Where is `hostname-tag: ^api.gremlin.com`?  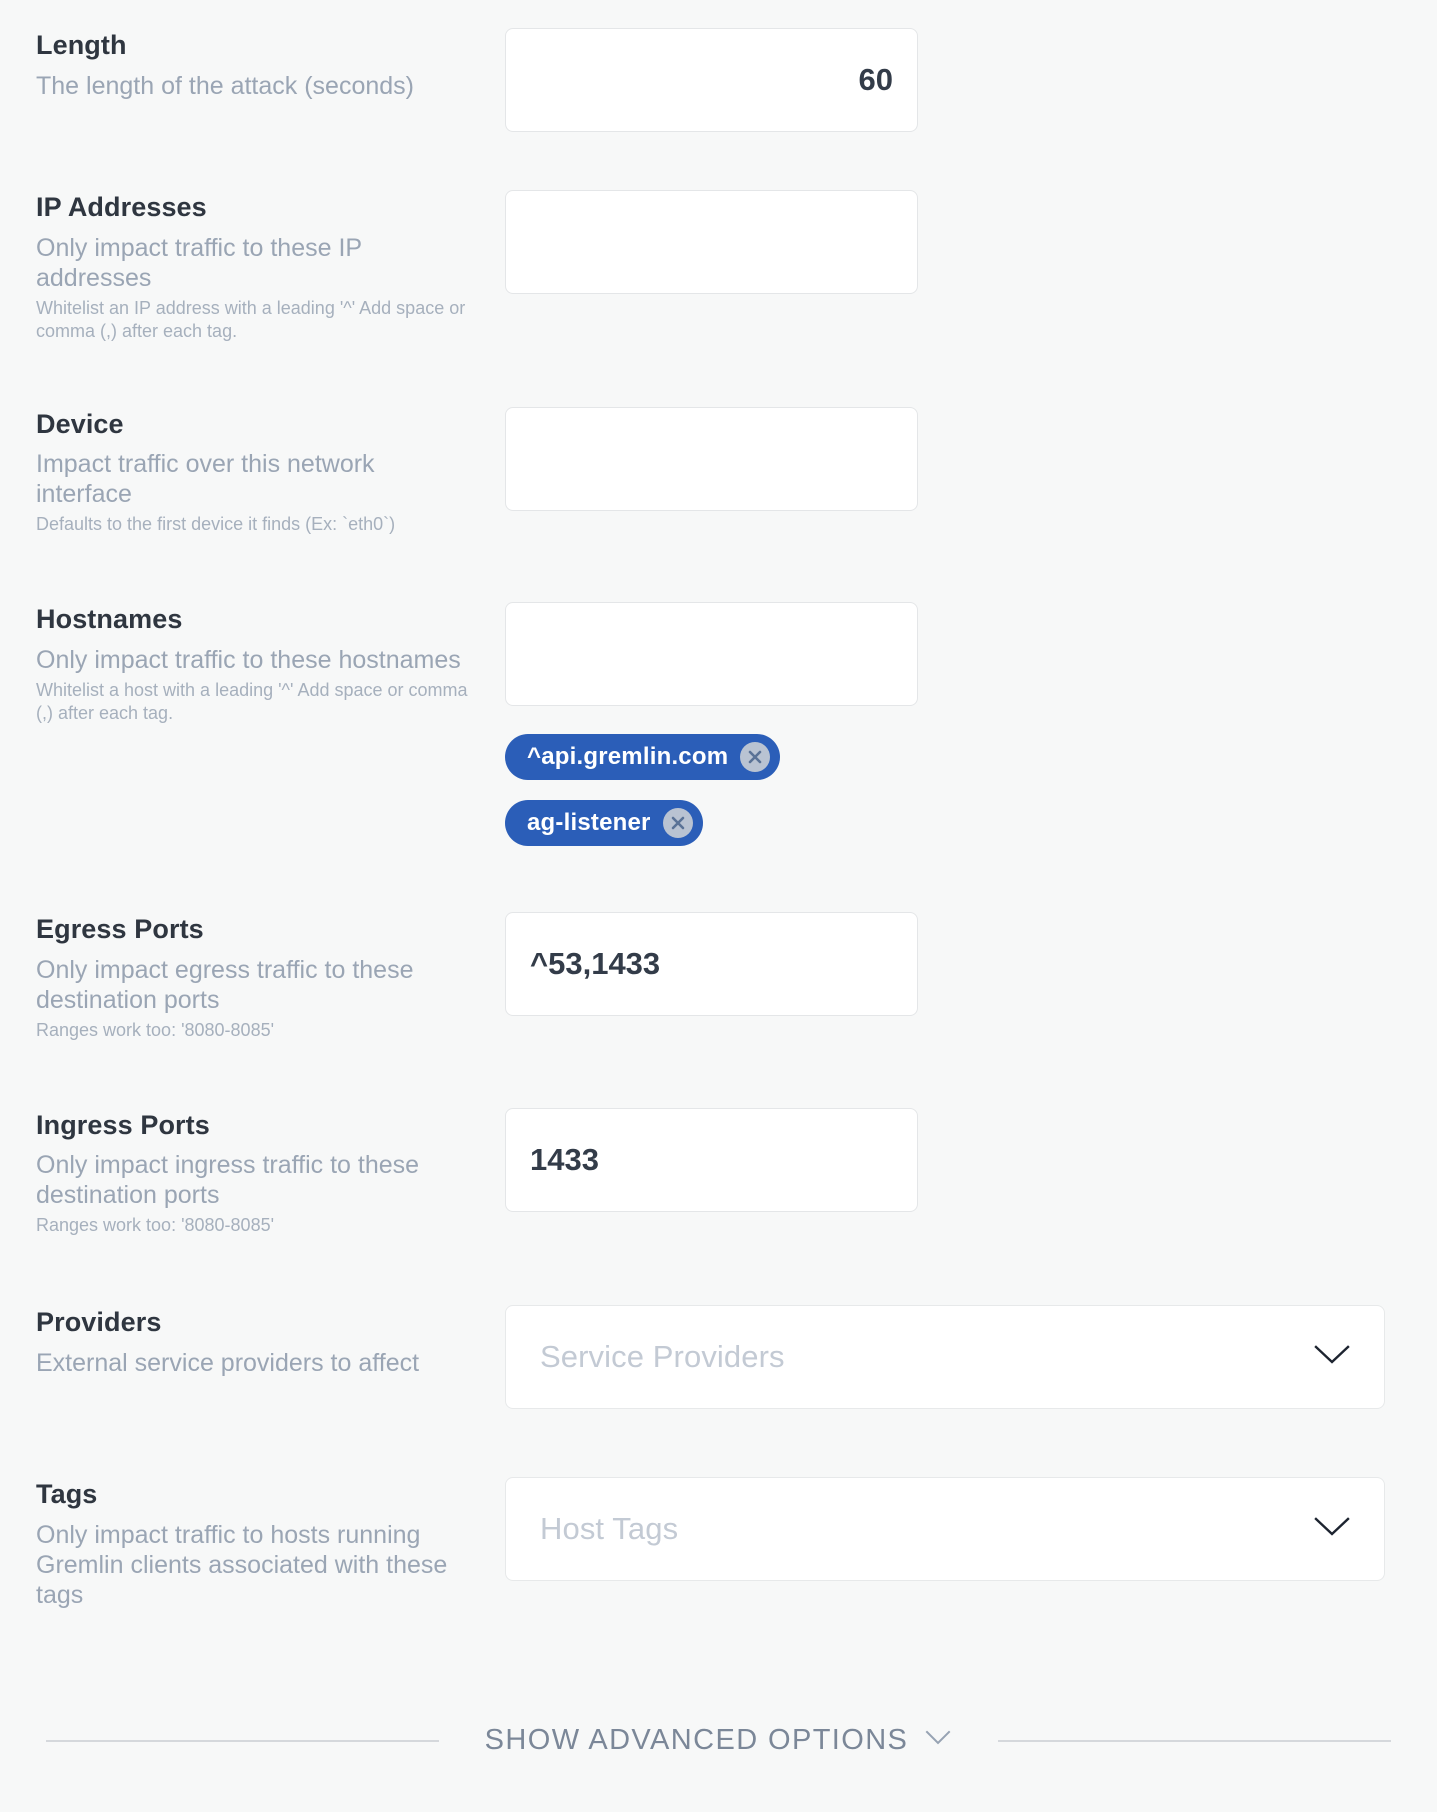 hostname-tag: ^api.gremlin.com is located at coordinates (643, 757).